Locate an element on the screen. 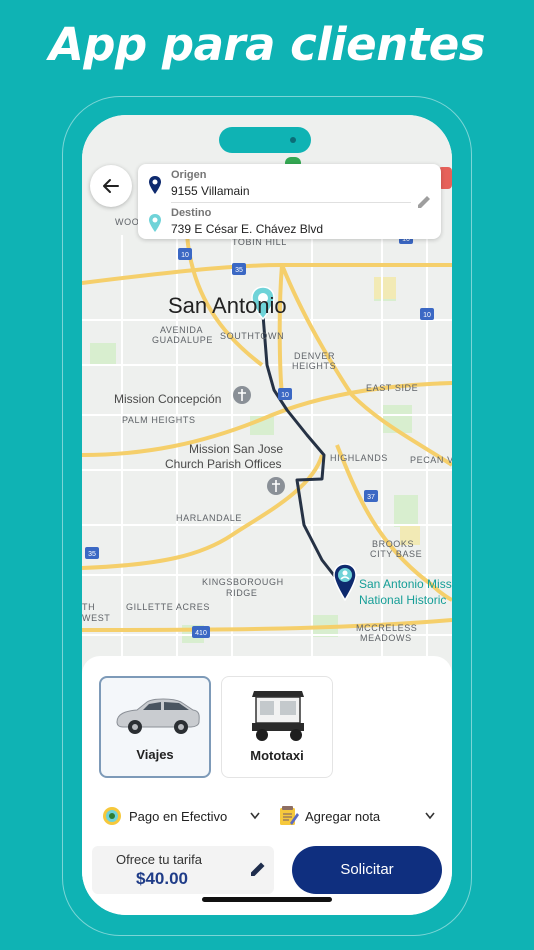  request-button: Solicitar is located at coordinates (367, 870).